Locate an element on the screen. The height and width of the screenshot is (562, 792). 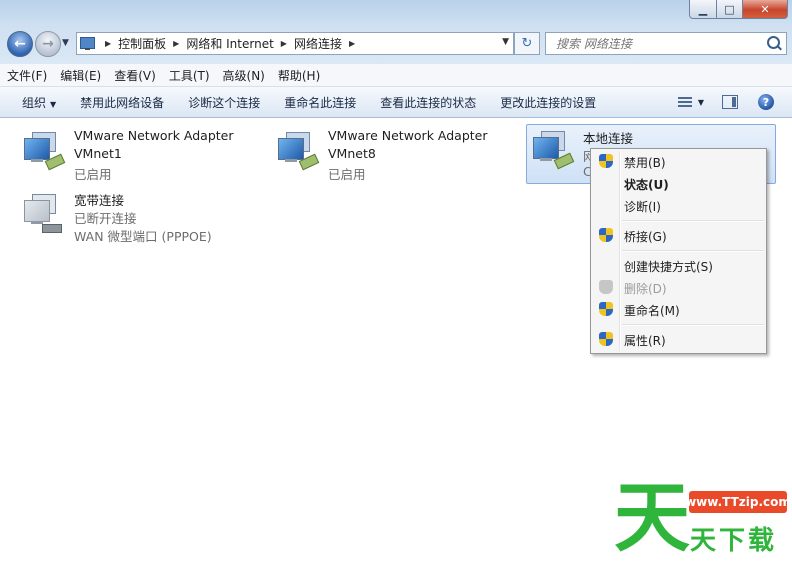
view-status-button: 查看此连接的状态 is located at coordinates (428, 102).